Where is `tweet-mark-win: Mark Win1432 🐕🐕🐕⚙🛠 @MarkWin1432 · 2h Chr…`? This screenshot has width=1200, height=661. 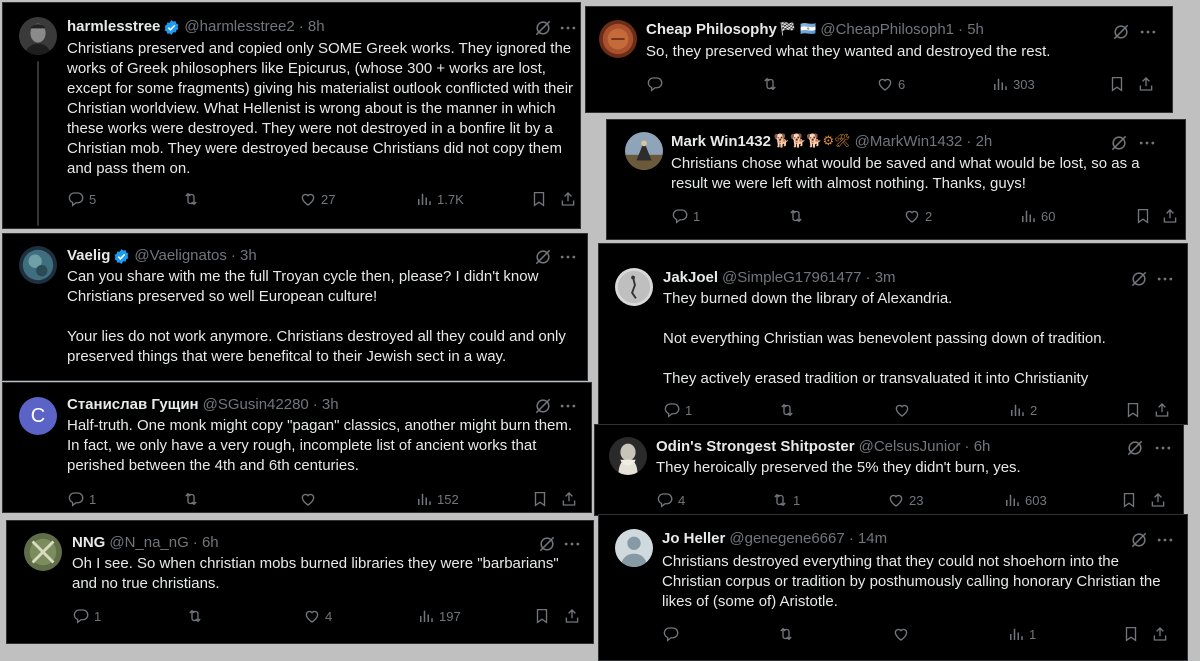 tweet-mark-win: Mark Win1432 🐕🐕🐕⚙🛠 @MarkWin1432 · 2h Chr… is located at coordinates (896, 179).